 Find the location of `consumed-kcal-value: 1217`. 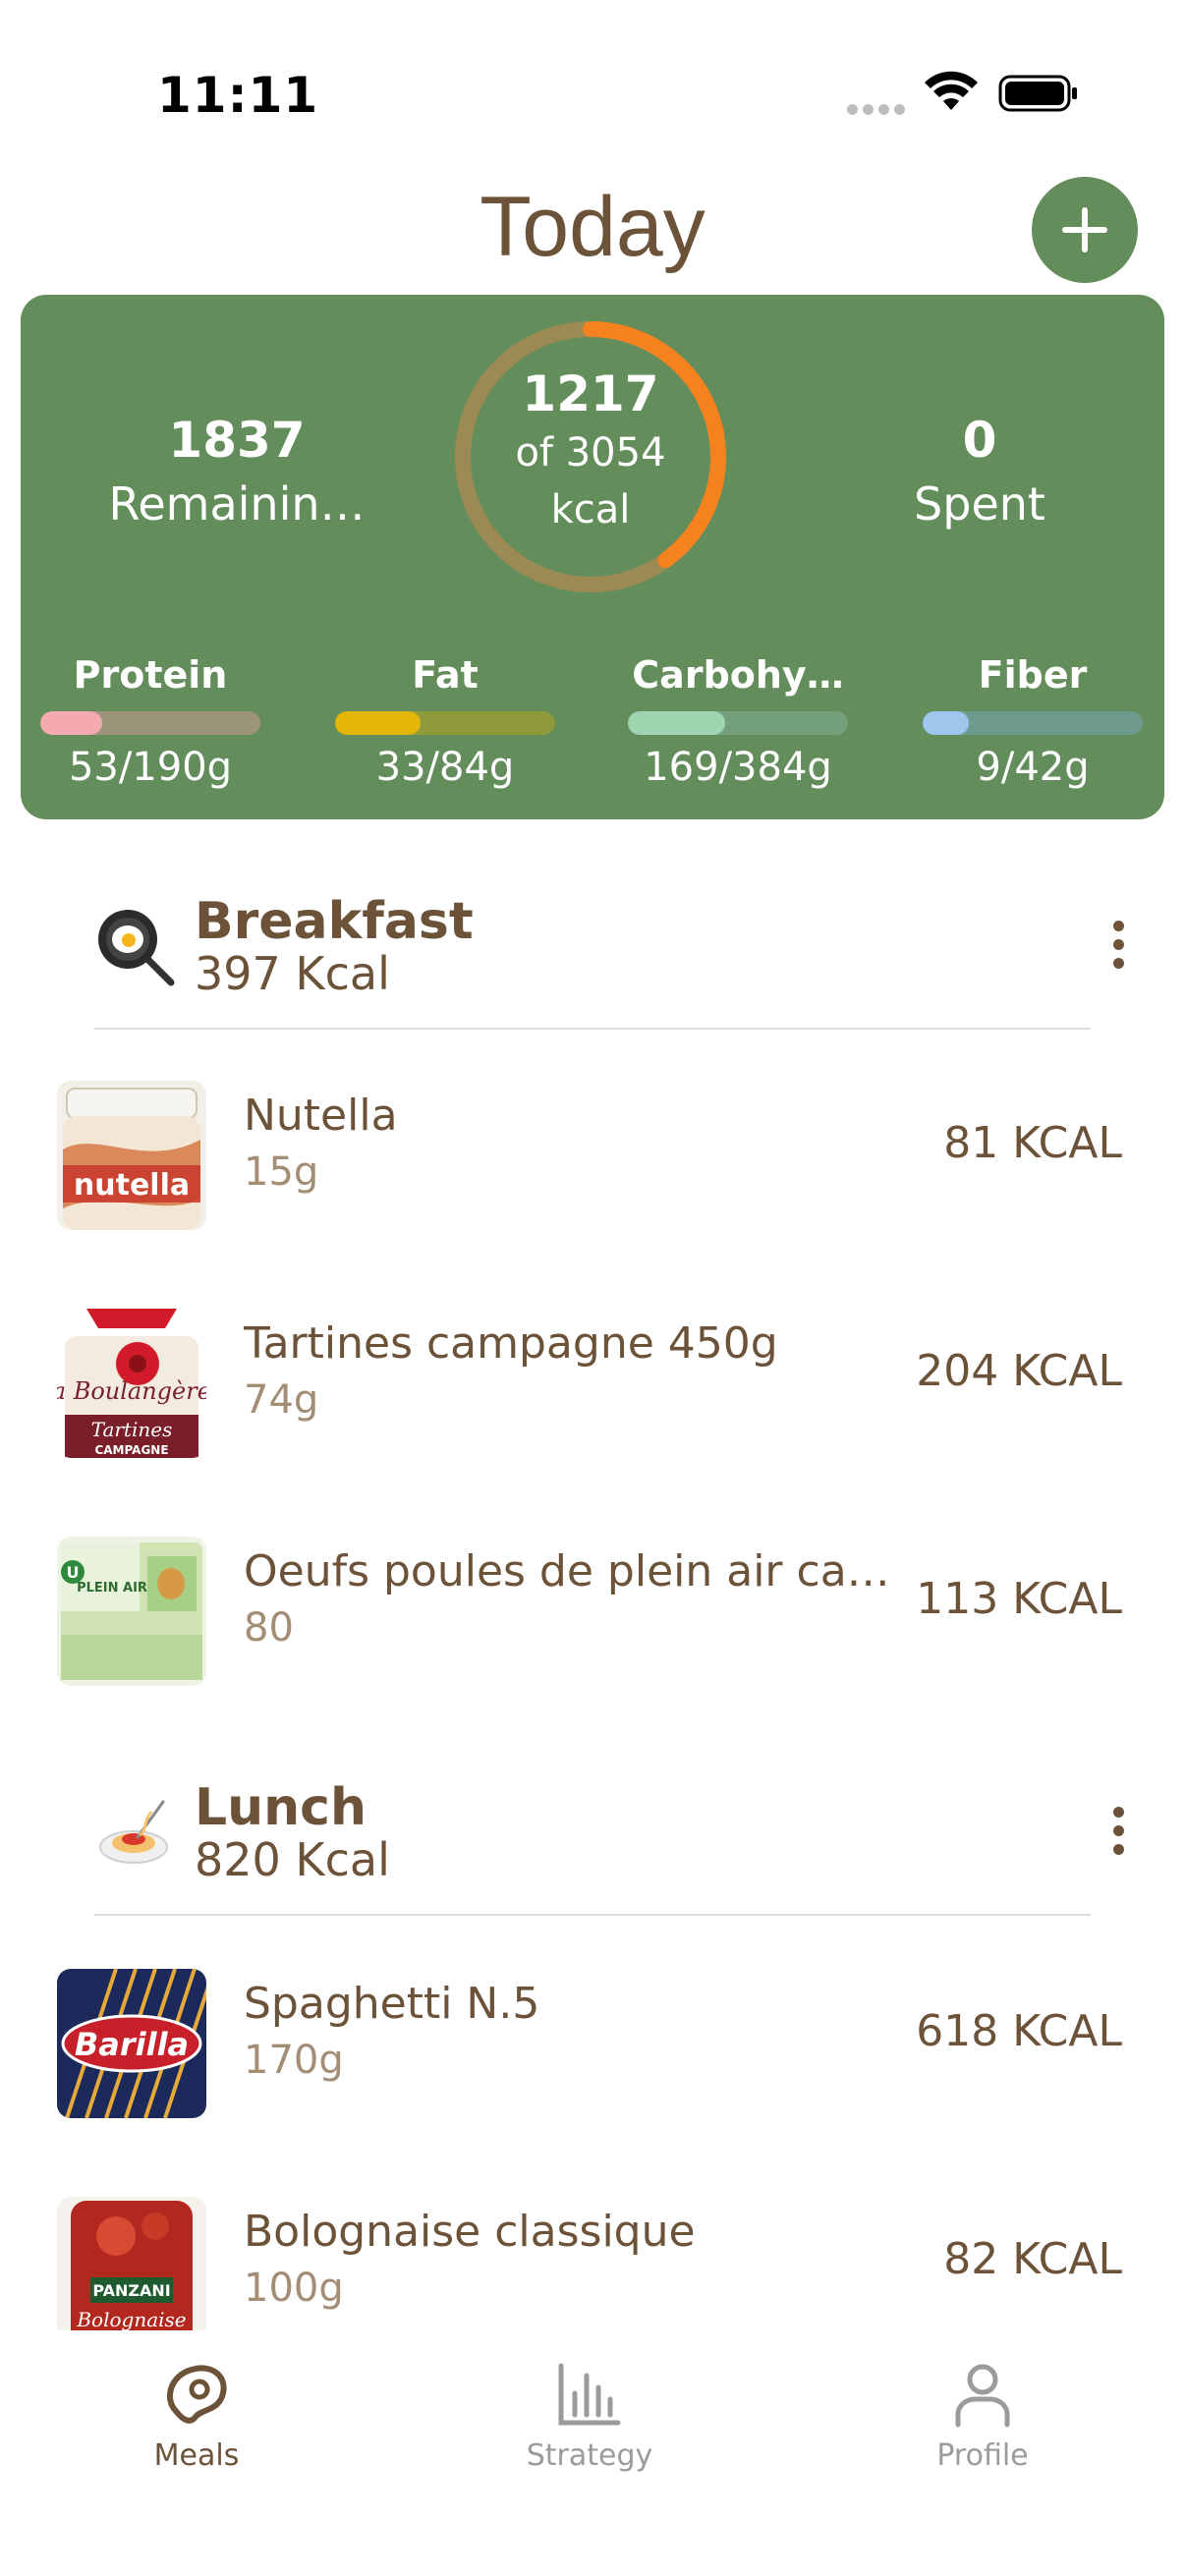

consumed-kcal-value: 1217 is located at coordinates (591, 393).